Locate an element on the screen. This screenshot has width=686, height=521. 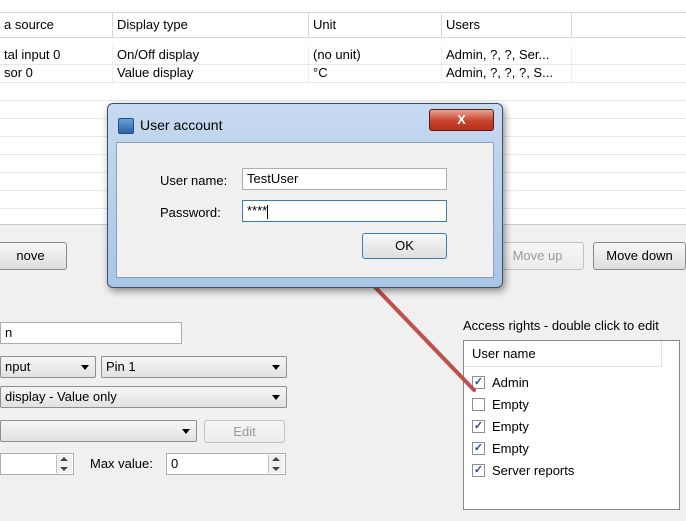
username-input: TestUser is located at coordinates (344, 179).